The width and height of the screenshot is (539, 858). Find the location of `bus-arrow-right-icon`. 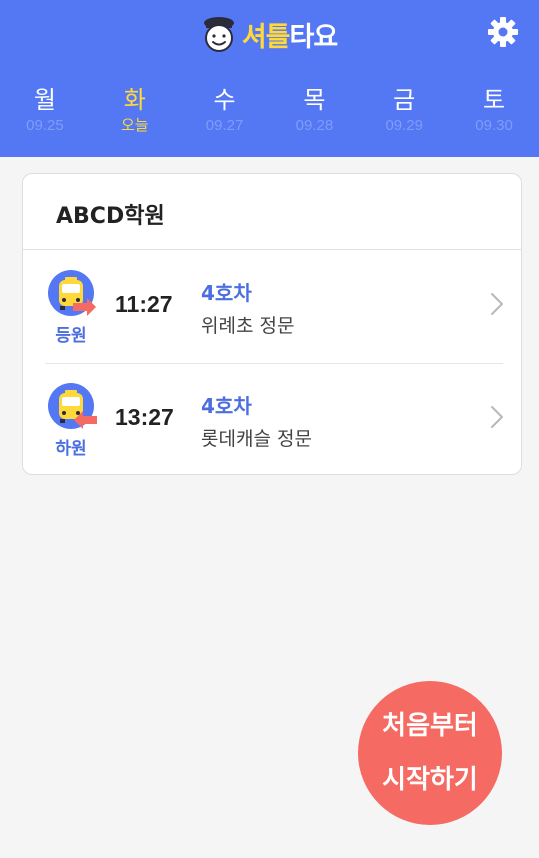

bus-arrow-right-icon is located at coordinates (72, 293).